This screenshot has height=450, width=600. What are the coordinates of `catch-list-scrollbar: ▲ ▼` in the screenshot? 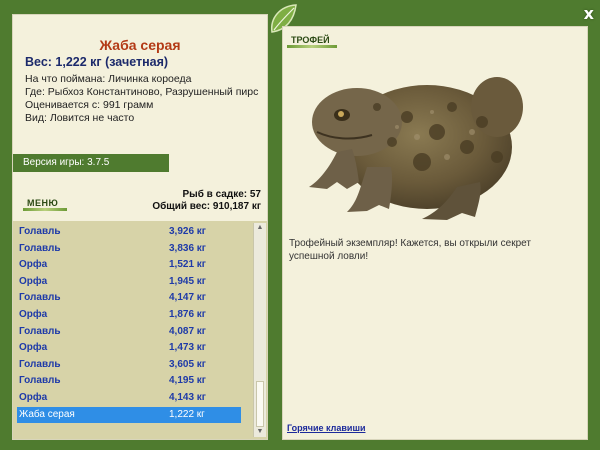 It's located at (259, 330).